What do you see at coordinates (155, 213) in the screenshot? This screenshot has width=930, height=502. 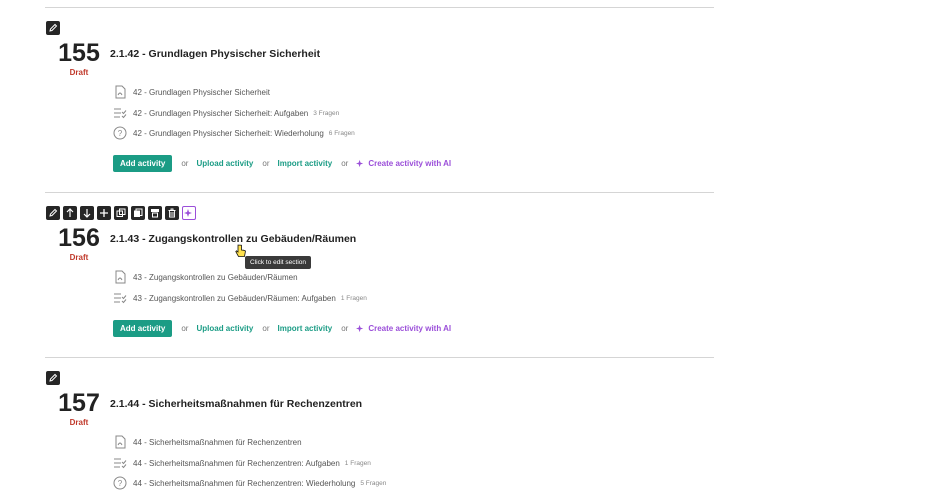 I see `paste-icon` at bounding box center [155, 213].